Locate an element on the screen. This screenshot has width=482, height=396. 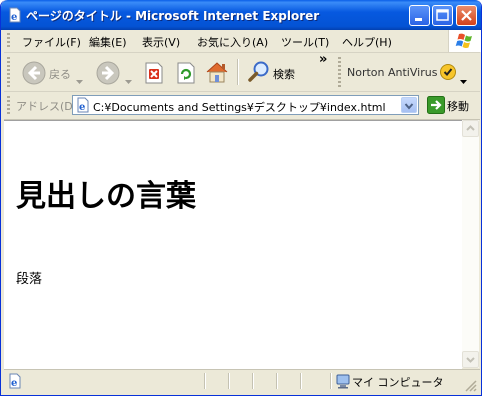
page-status-icon: e is located at coordinates (15, 383).